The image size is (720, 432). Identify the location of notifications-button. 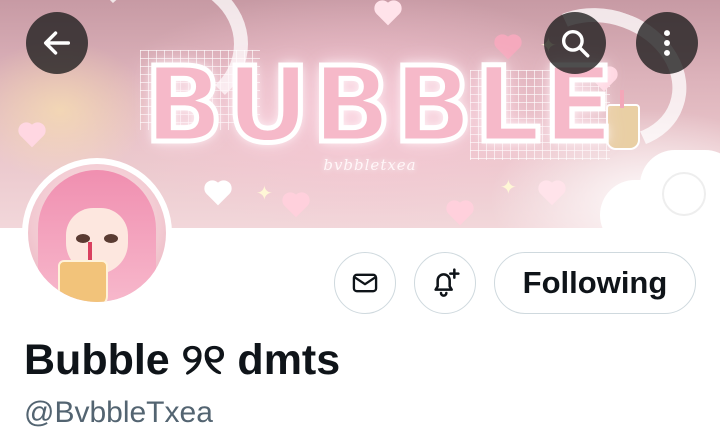
(445, 283).